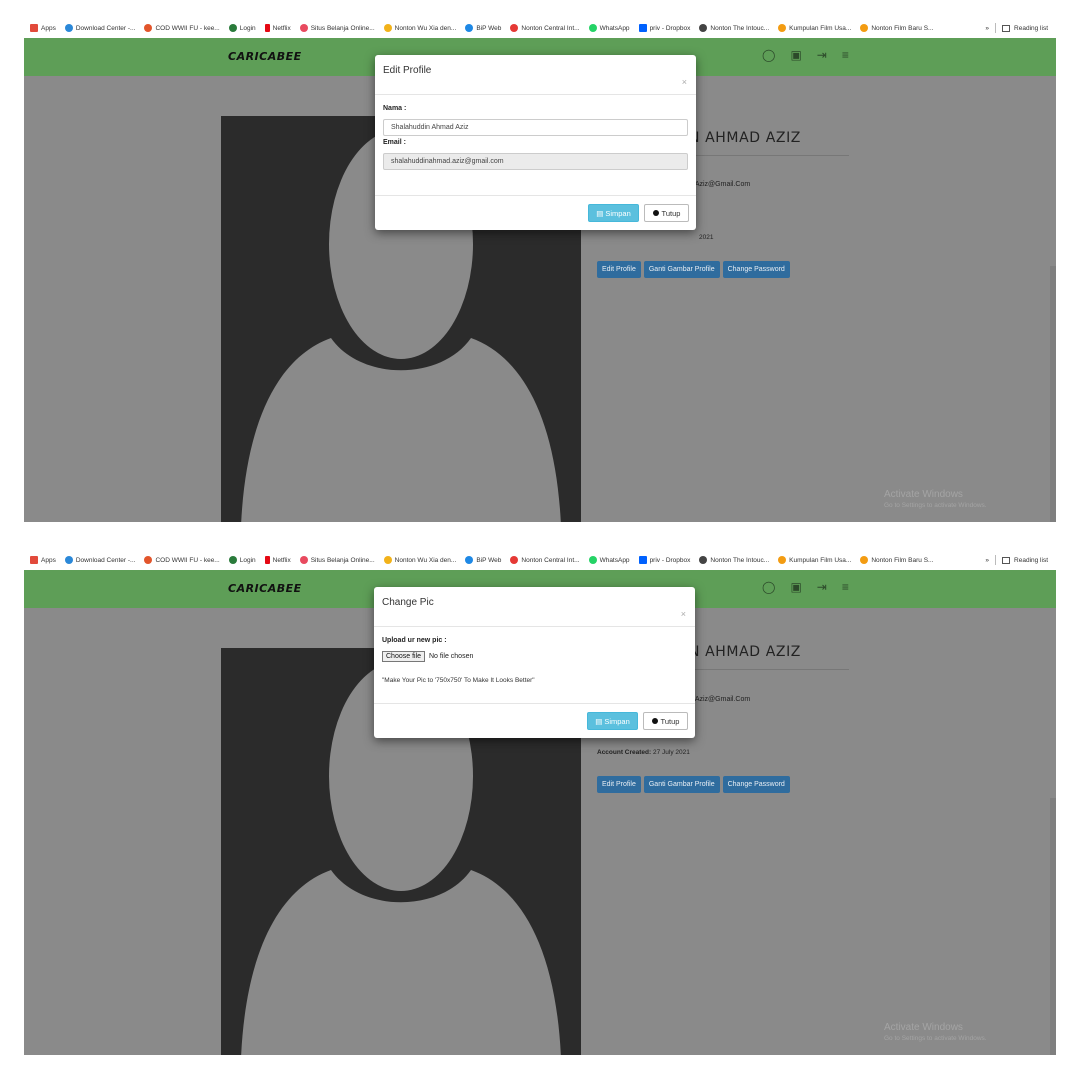 Image resolution: width=1080 pixels, height=1080 pixels. Describe the element at coordinates (451, 656) in the screenshot. I see `file-status: No file chosen` at that location.